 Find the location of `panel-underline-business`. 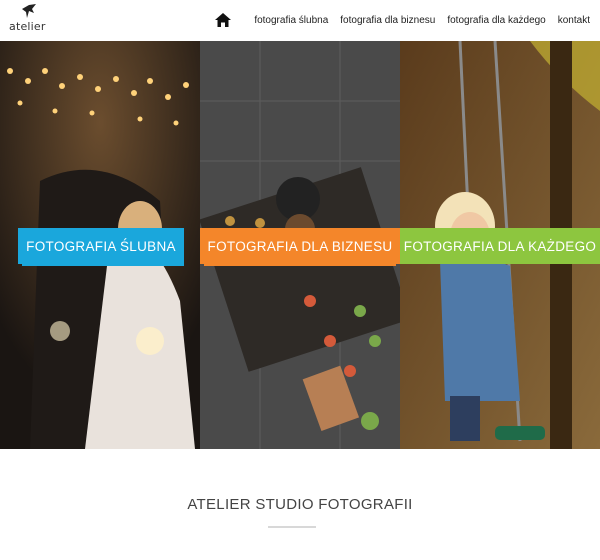

panel-underline-business is located at coordinates (300, 264).